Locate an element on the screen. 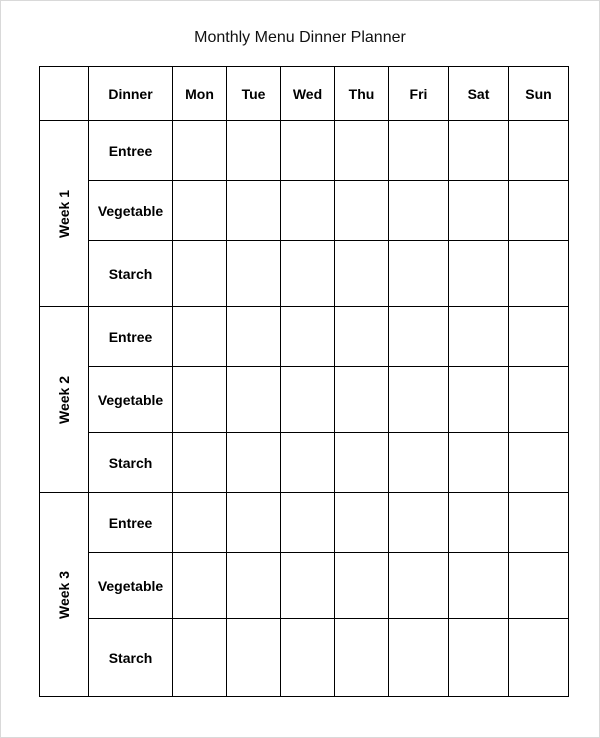  corner-cell is located at coordinates (64, 93).